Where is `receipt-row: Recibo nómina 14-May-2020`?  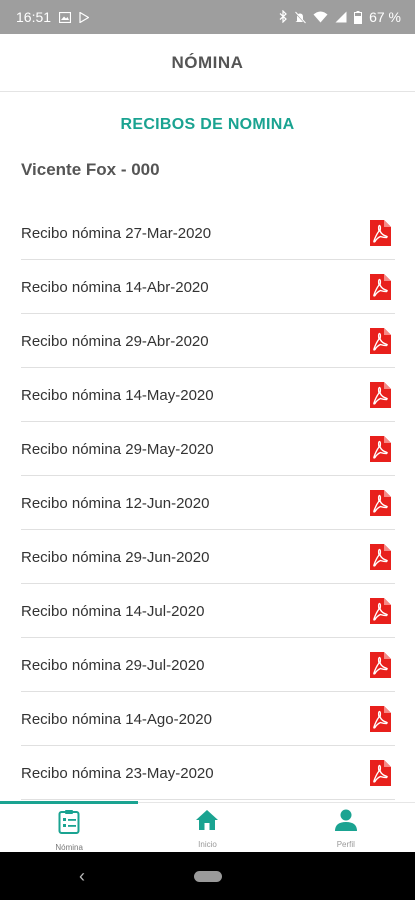 receipt-row: Recibo nómina 14-May-2020 is located at coordinates (208, 395).